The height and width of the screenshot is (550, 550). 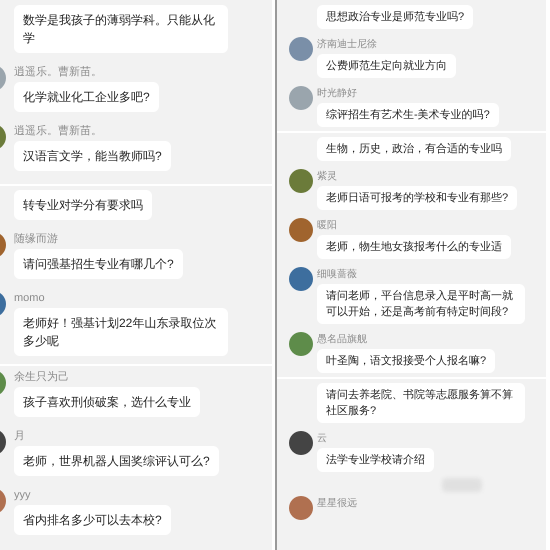 I want to click on message-bubble: 老师好！强基计划22年山东录取位次多少呢, so click(x=121, y=332).